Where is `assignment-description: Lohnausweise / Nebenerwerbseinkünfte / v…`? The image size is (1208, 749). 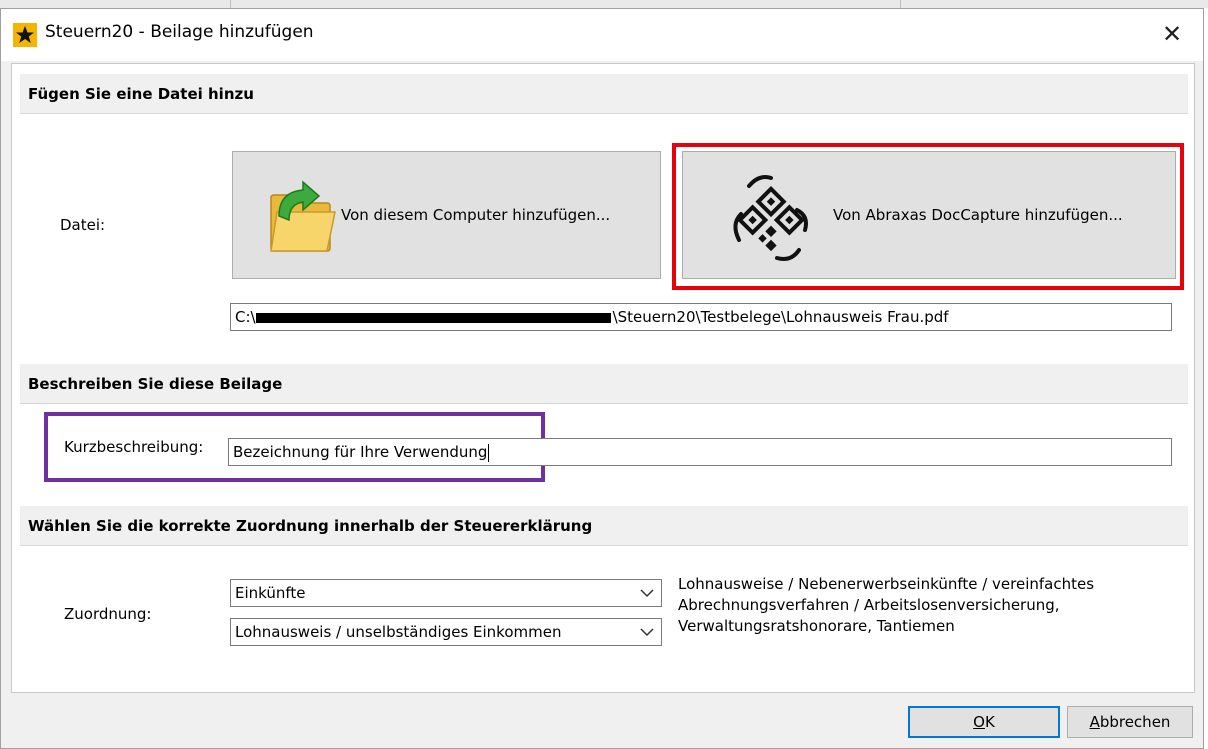
assignment-description: Lohnausweise / Nebenerwerbseinkünfte / v… is located at coordinates (886, 605).